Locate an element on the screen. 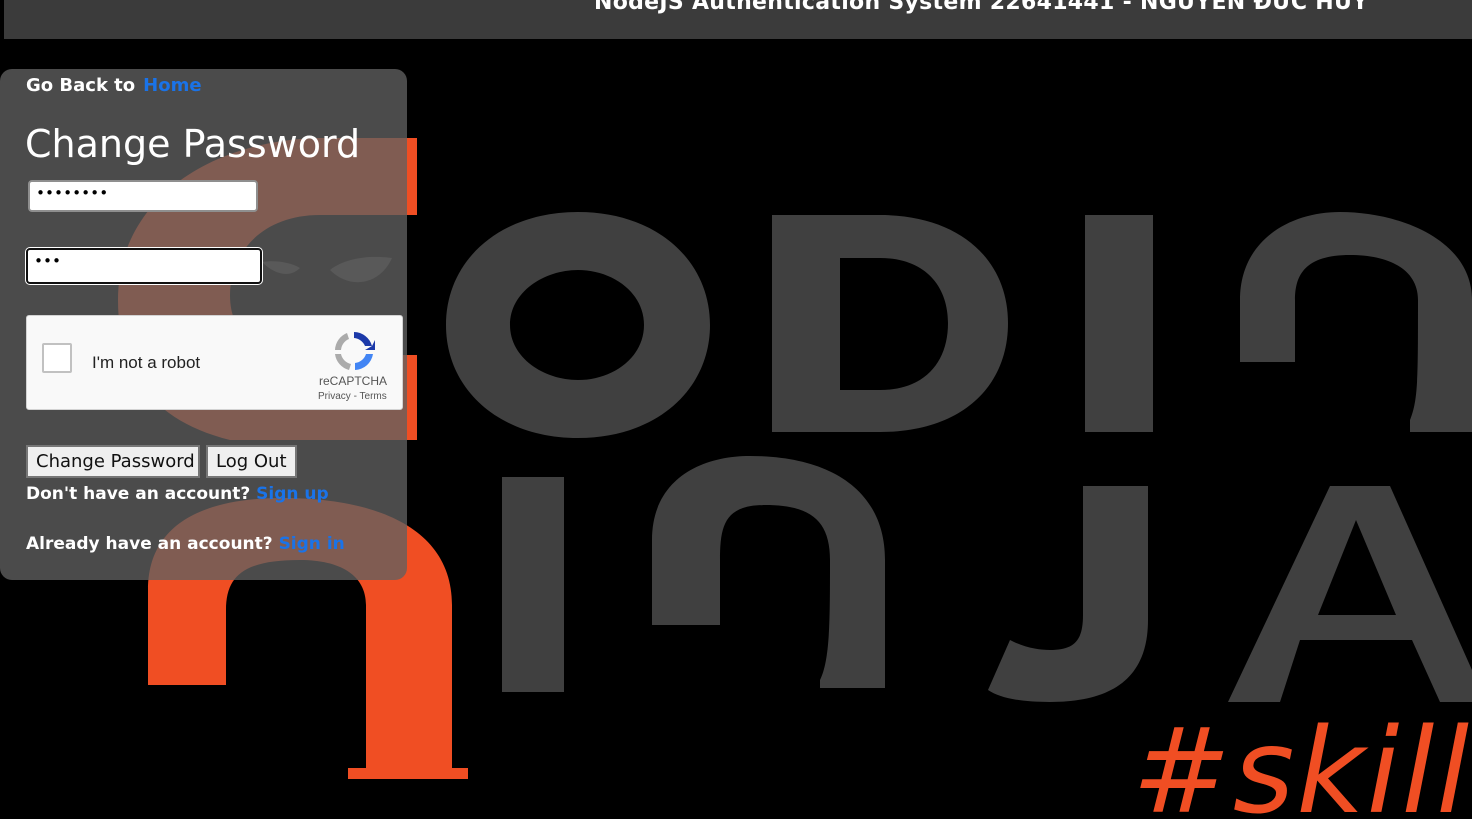 This screenshot has height=819, width=1472. go-back-line: Go Back to Home is located at coordinates (114, 85).